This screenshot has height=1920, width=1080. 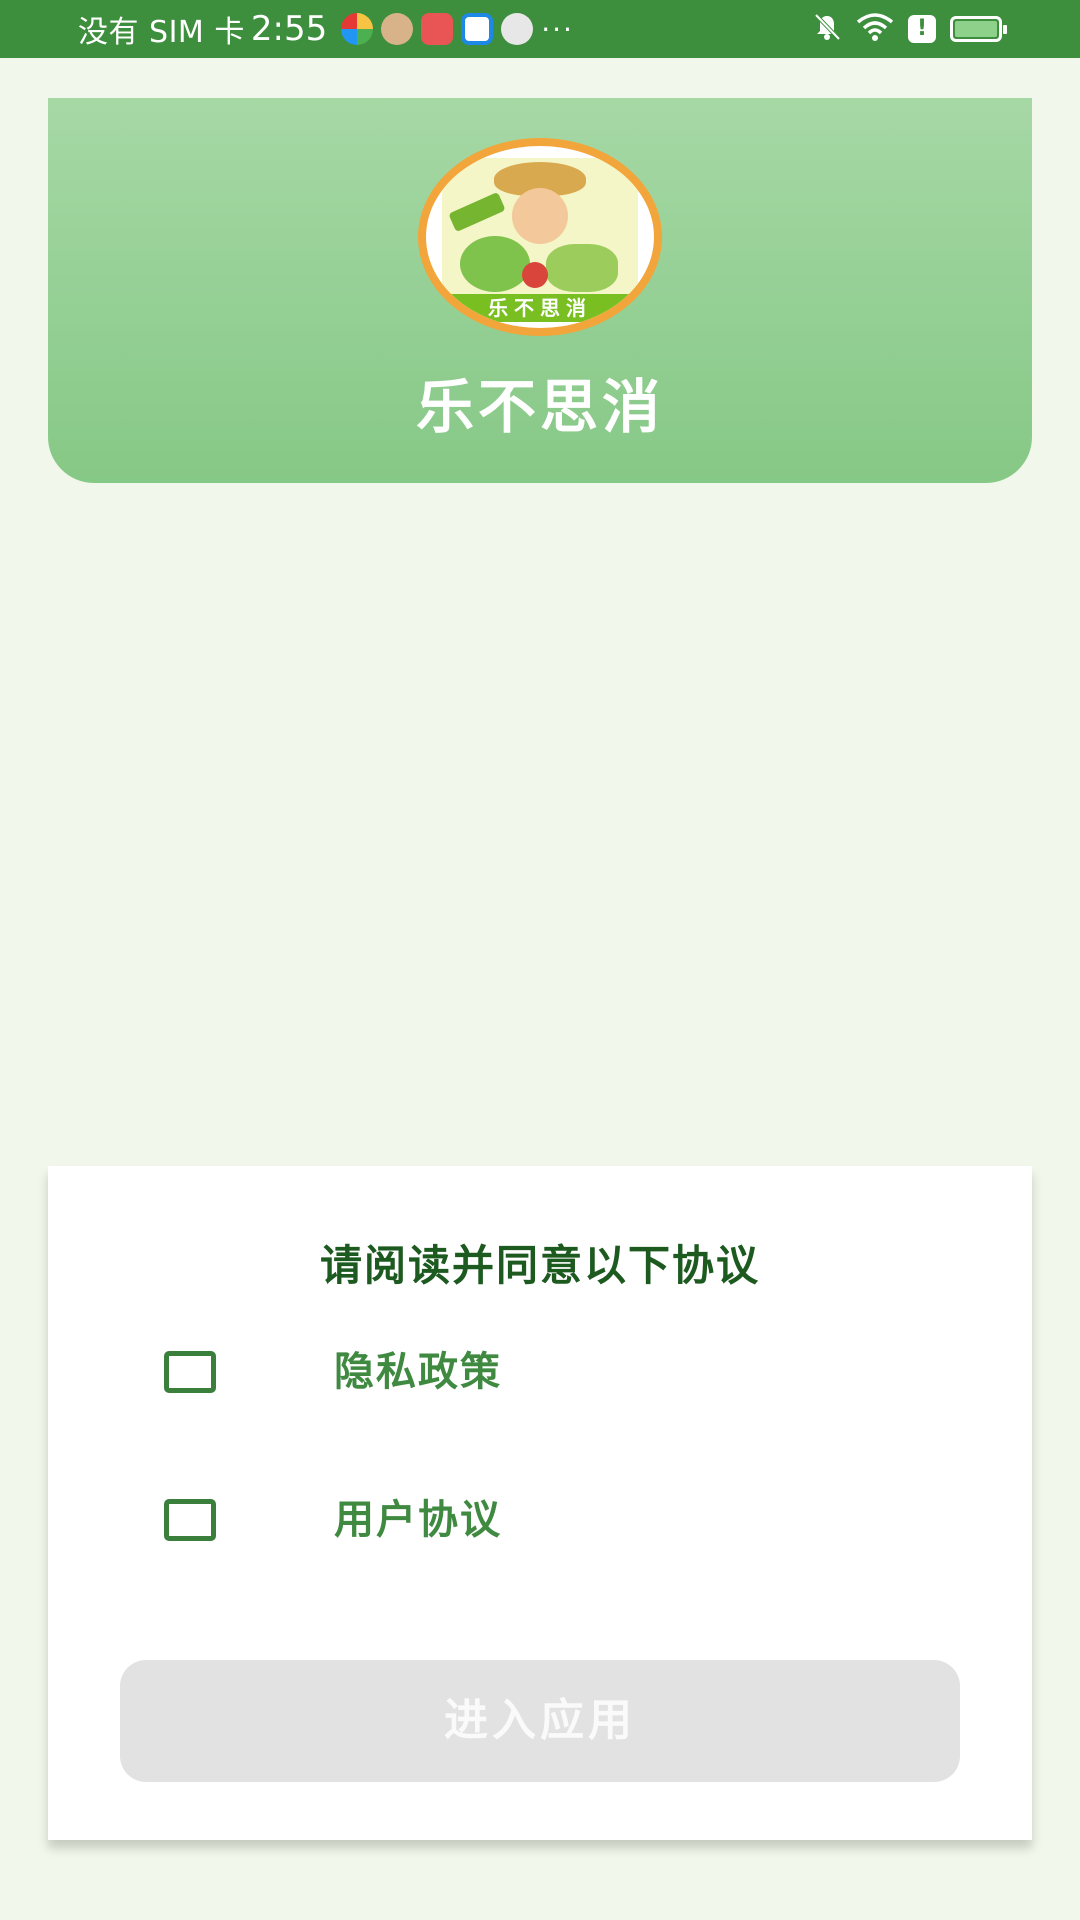 I want to click on privacy-policy-checkbox, so click(x=190, y=1372).